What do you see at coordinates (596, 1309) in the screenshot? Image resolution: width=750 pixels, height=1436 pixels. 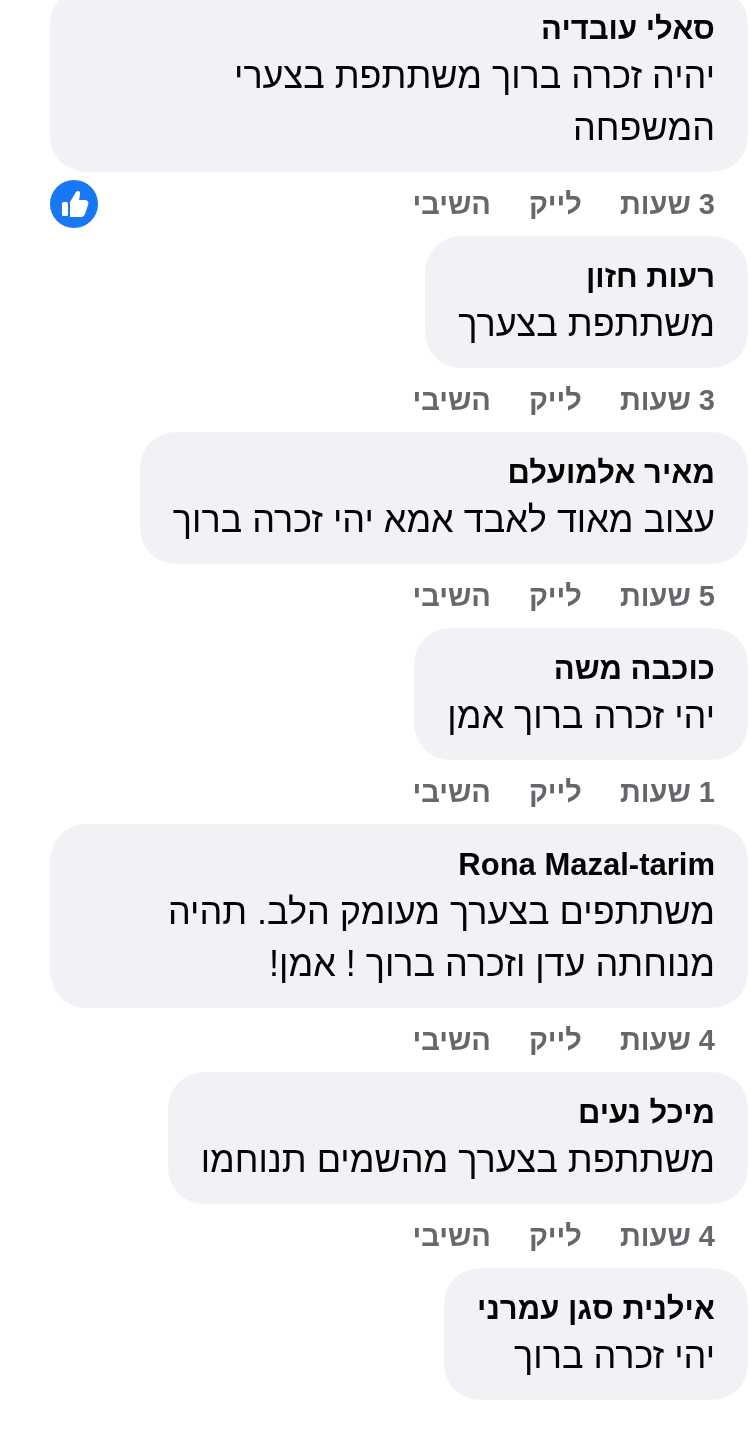 I see `author-name: אילנית סגן עמרני` at bounding box center [596, 1309].